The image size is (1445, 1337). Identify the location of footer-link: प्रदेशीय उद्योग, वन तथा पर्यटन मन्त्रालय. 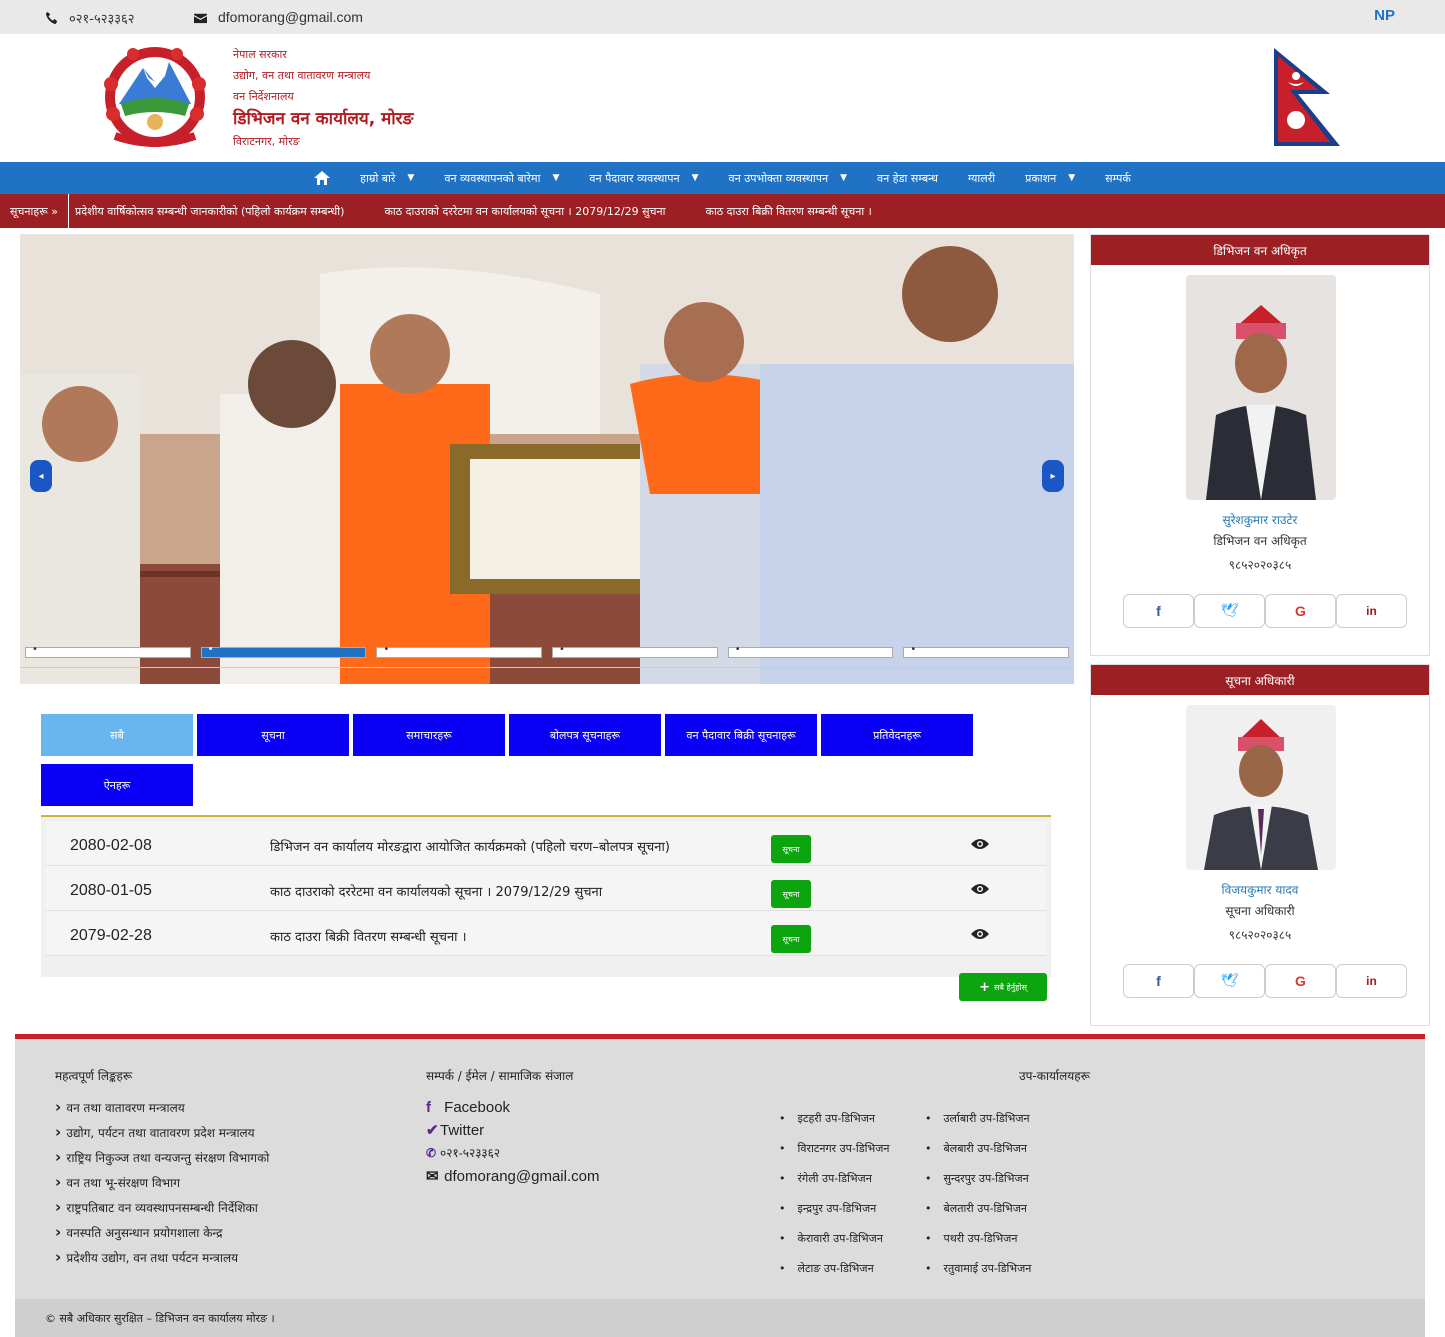
(162, 1257).